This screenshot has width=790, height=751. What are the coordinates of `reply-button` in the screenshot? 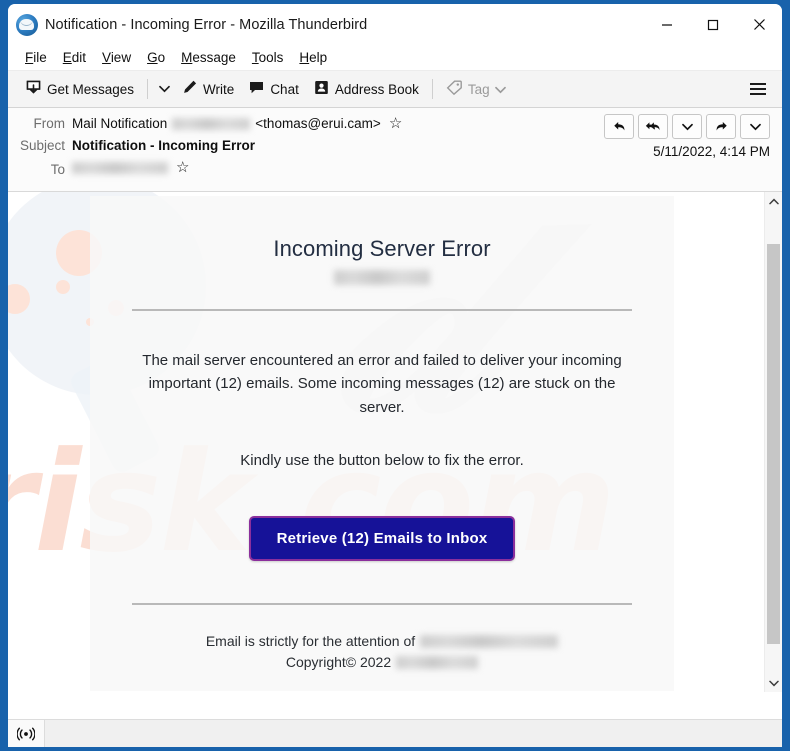 It's located at (619, 126).